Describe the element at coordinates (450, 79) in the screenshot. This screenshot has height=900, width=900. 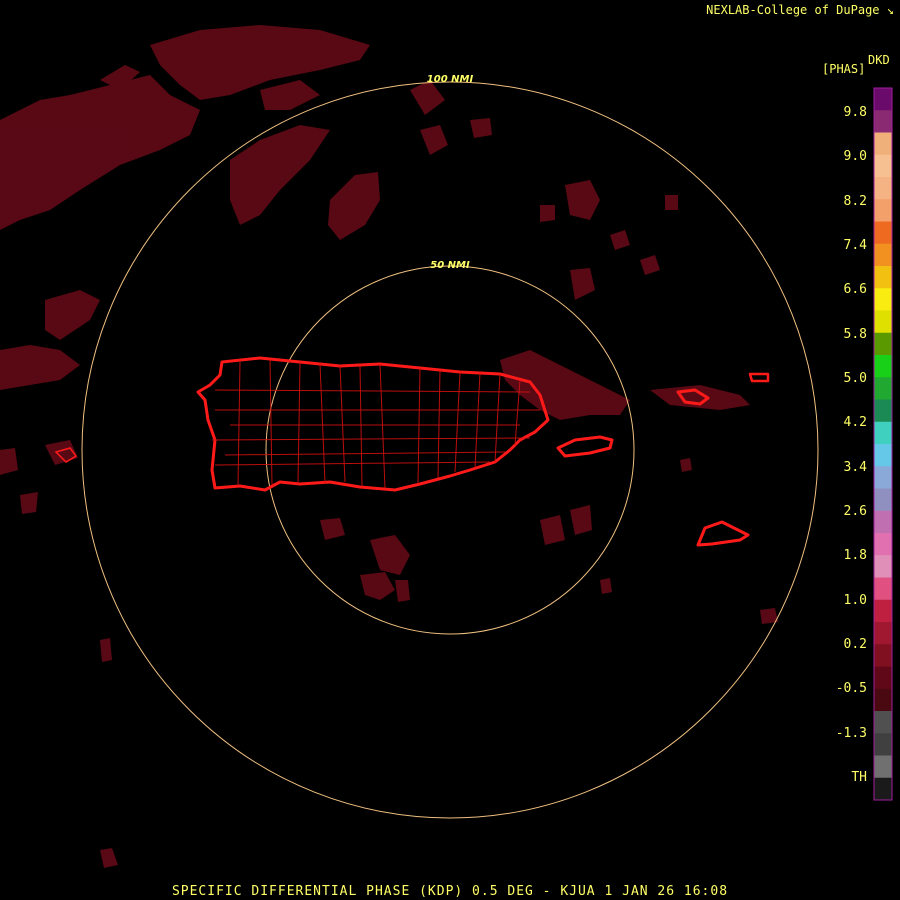
I see `range-ring-label-100: 100 NMI` at that location.